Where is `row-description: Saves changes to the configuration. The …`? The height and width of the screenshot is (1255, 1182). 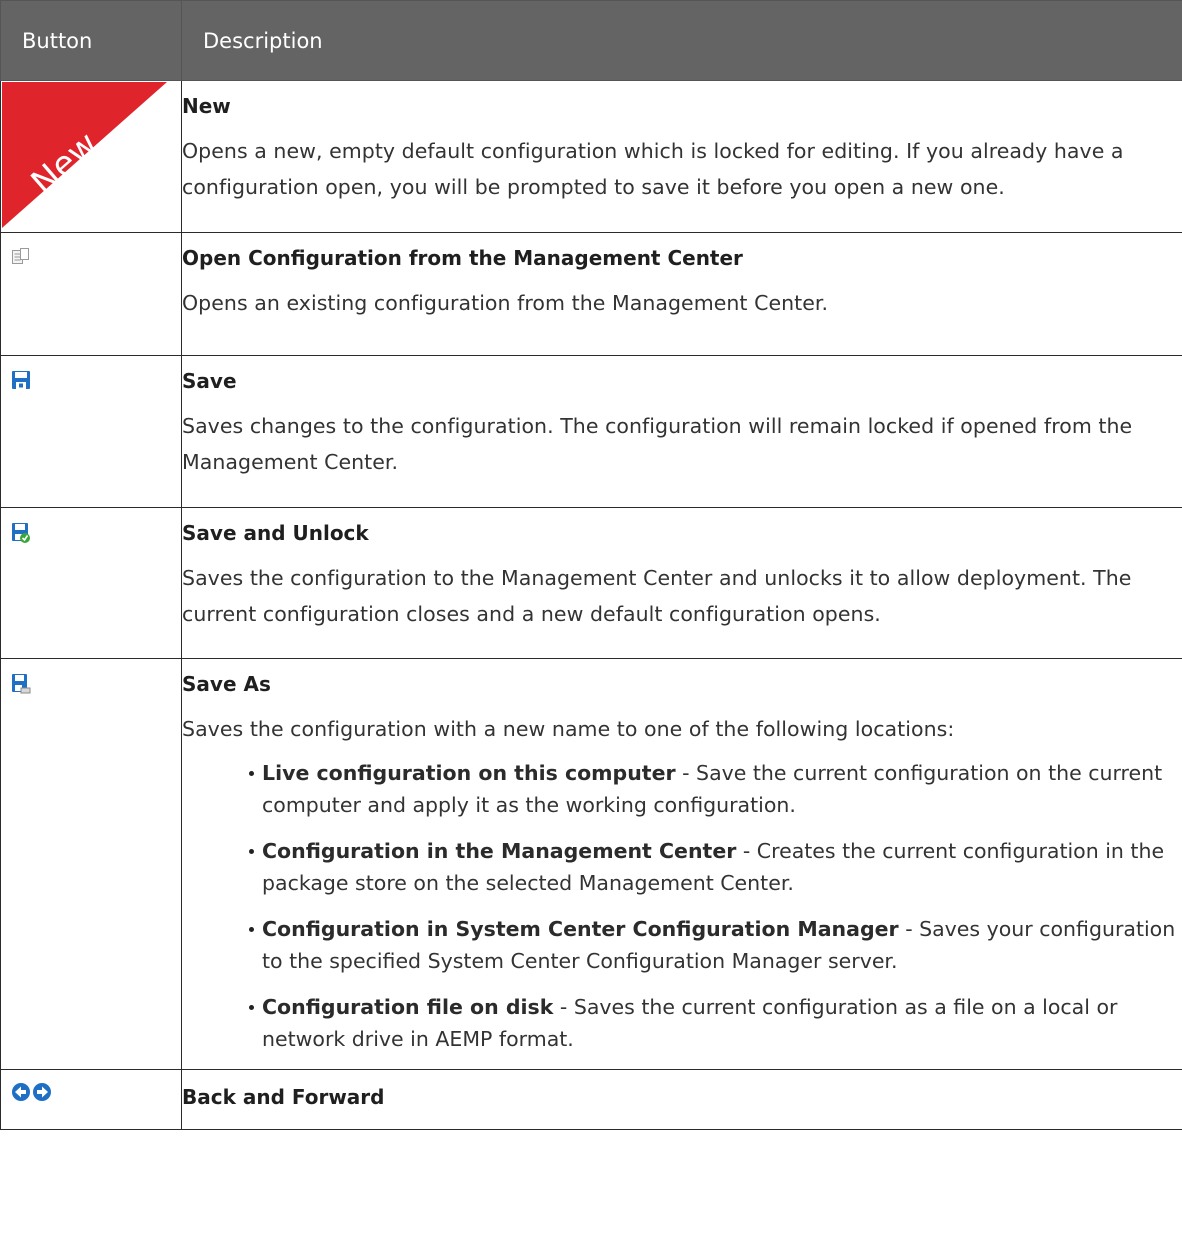 row-description: Saves changes to the configuration. The … is located at coordinates (657, 444).